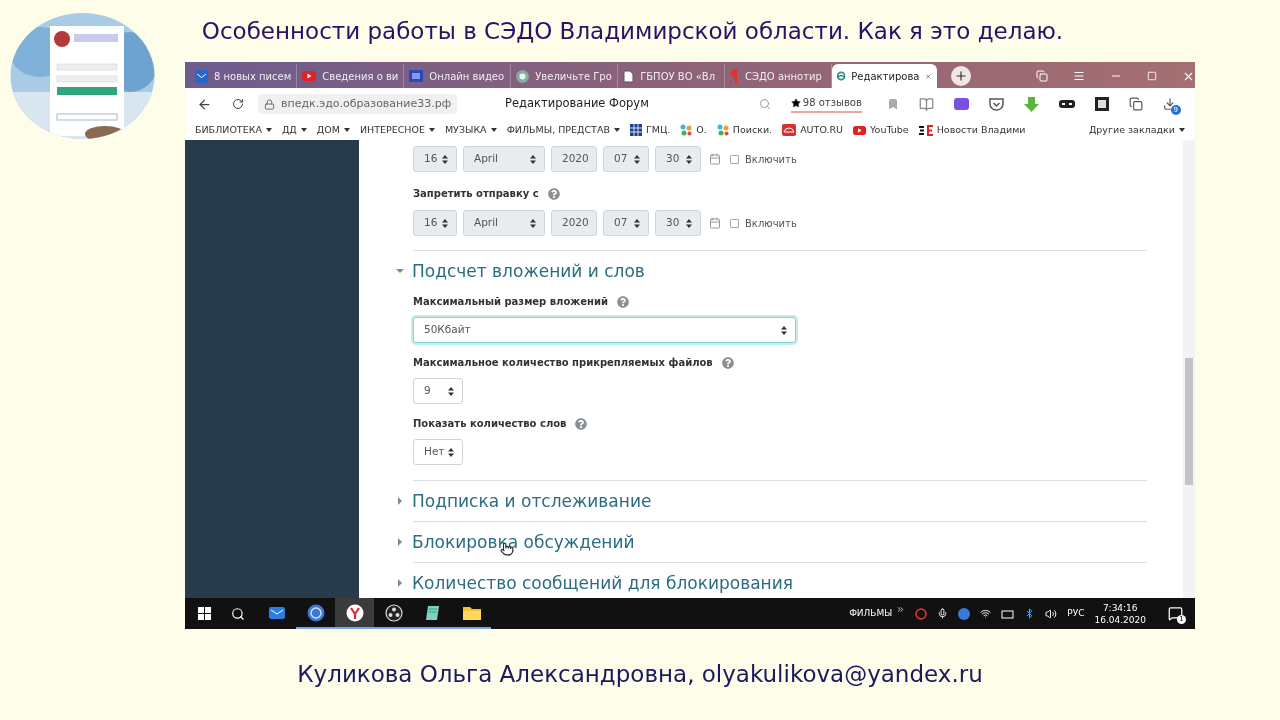  What do you see at coordinates (1078, 76) in the screenshot?
I see `menu-icon` at bounding box center [1078, 76].